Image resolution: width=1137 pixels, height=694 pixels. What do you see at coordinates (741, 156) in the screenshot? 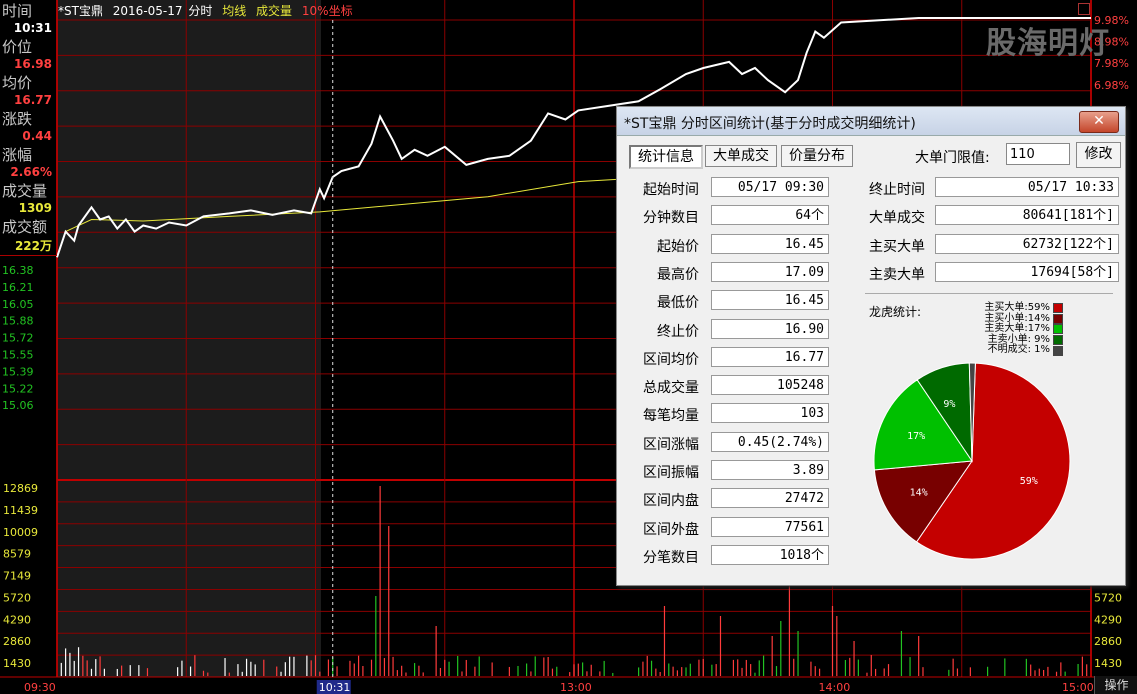
I see `tab-large-orders: 大单成交` at bounding box center [741, 156].